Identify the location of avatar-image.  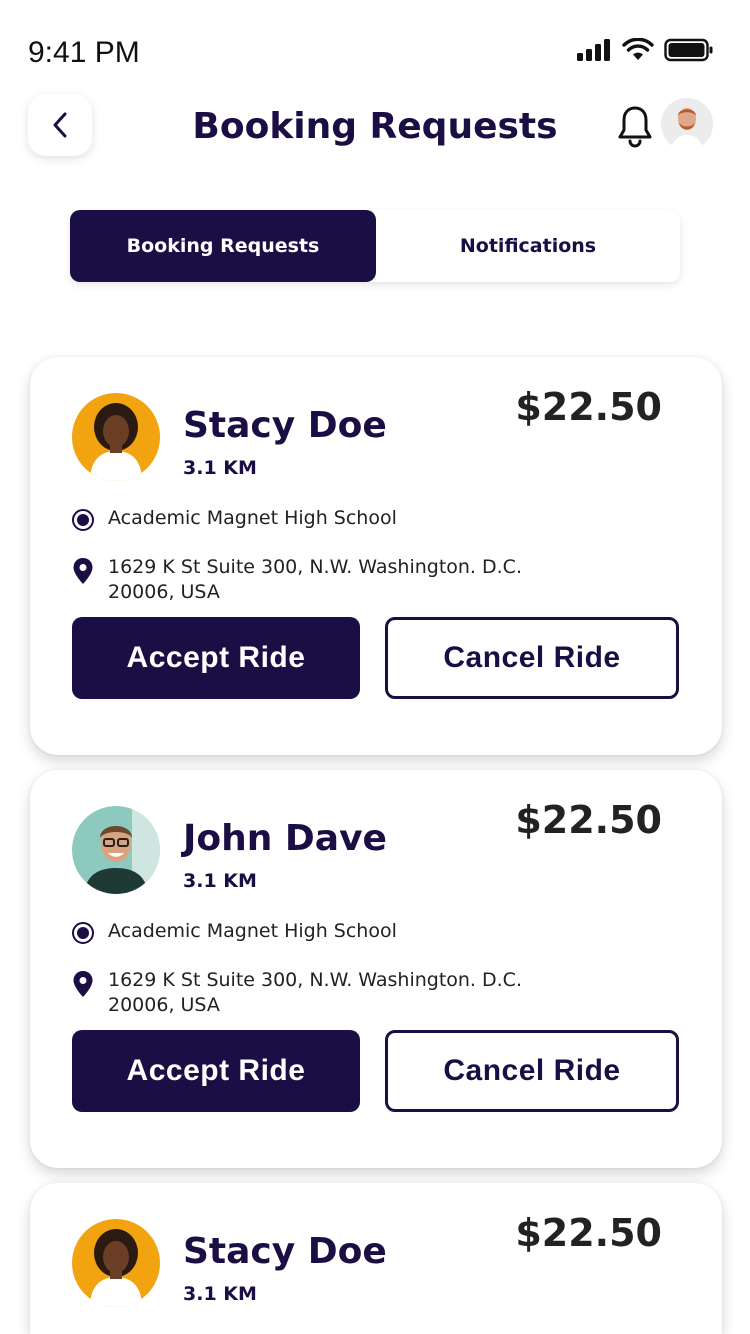
(687, 124).